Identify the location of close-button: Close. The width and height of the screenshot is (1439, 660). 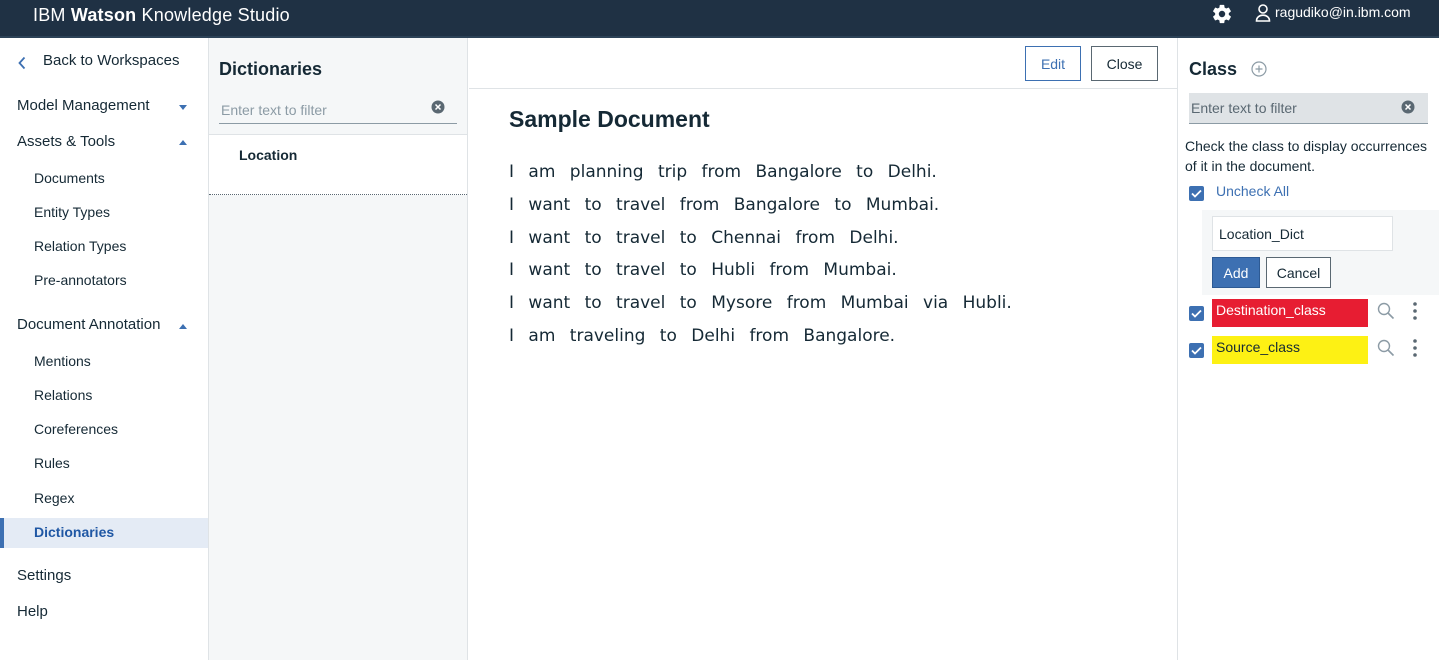
(1124, 63).